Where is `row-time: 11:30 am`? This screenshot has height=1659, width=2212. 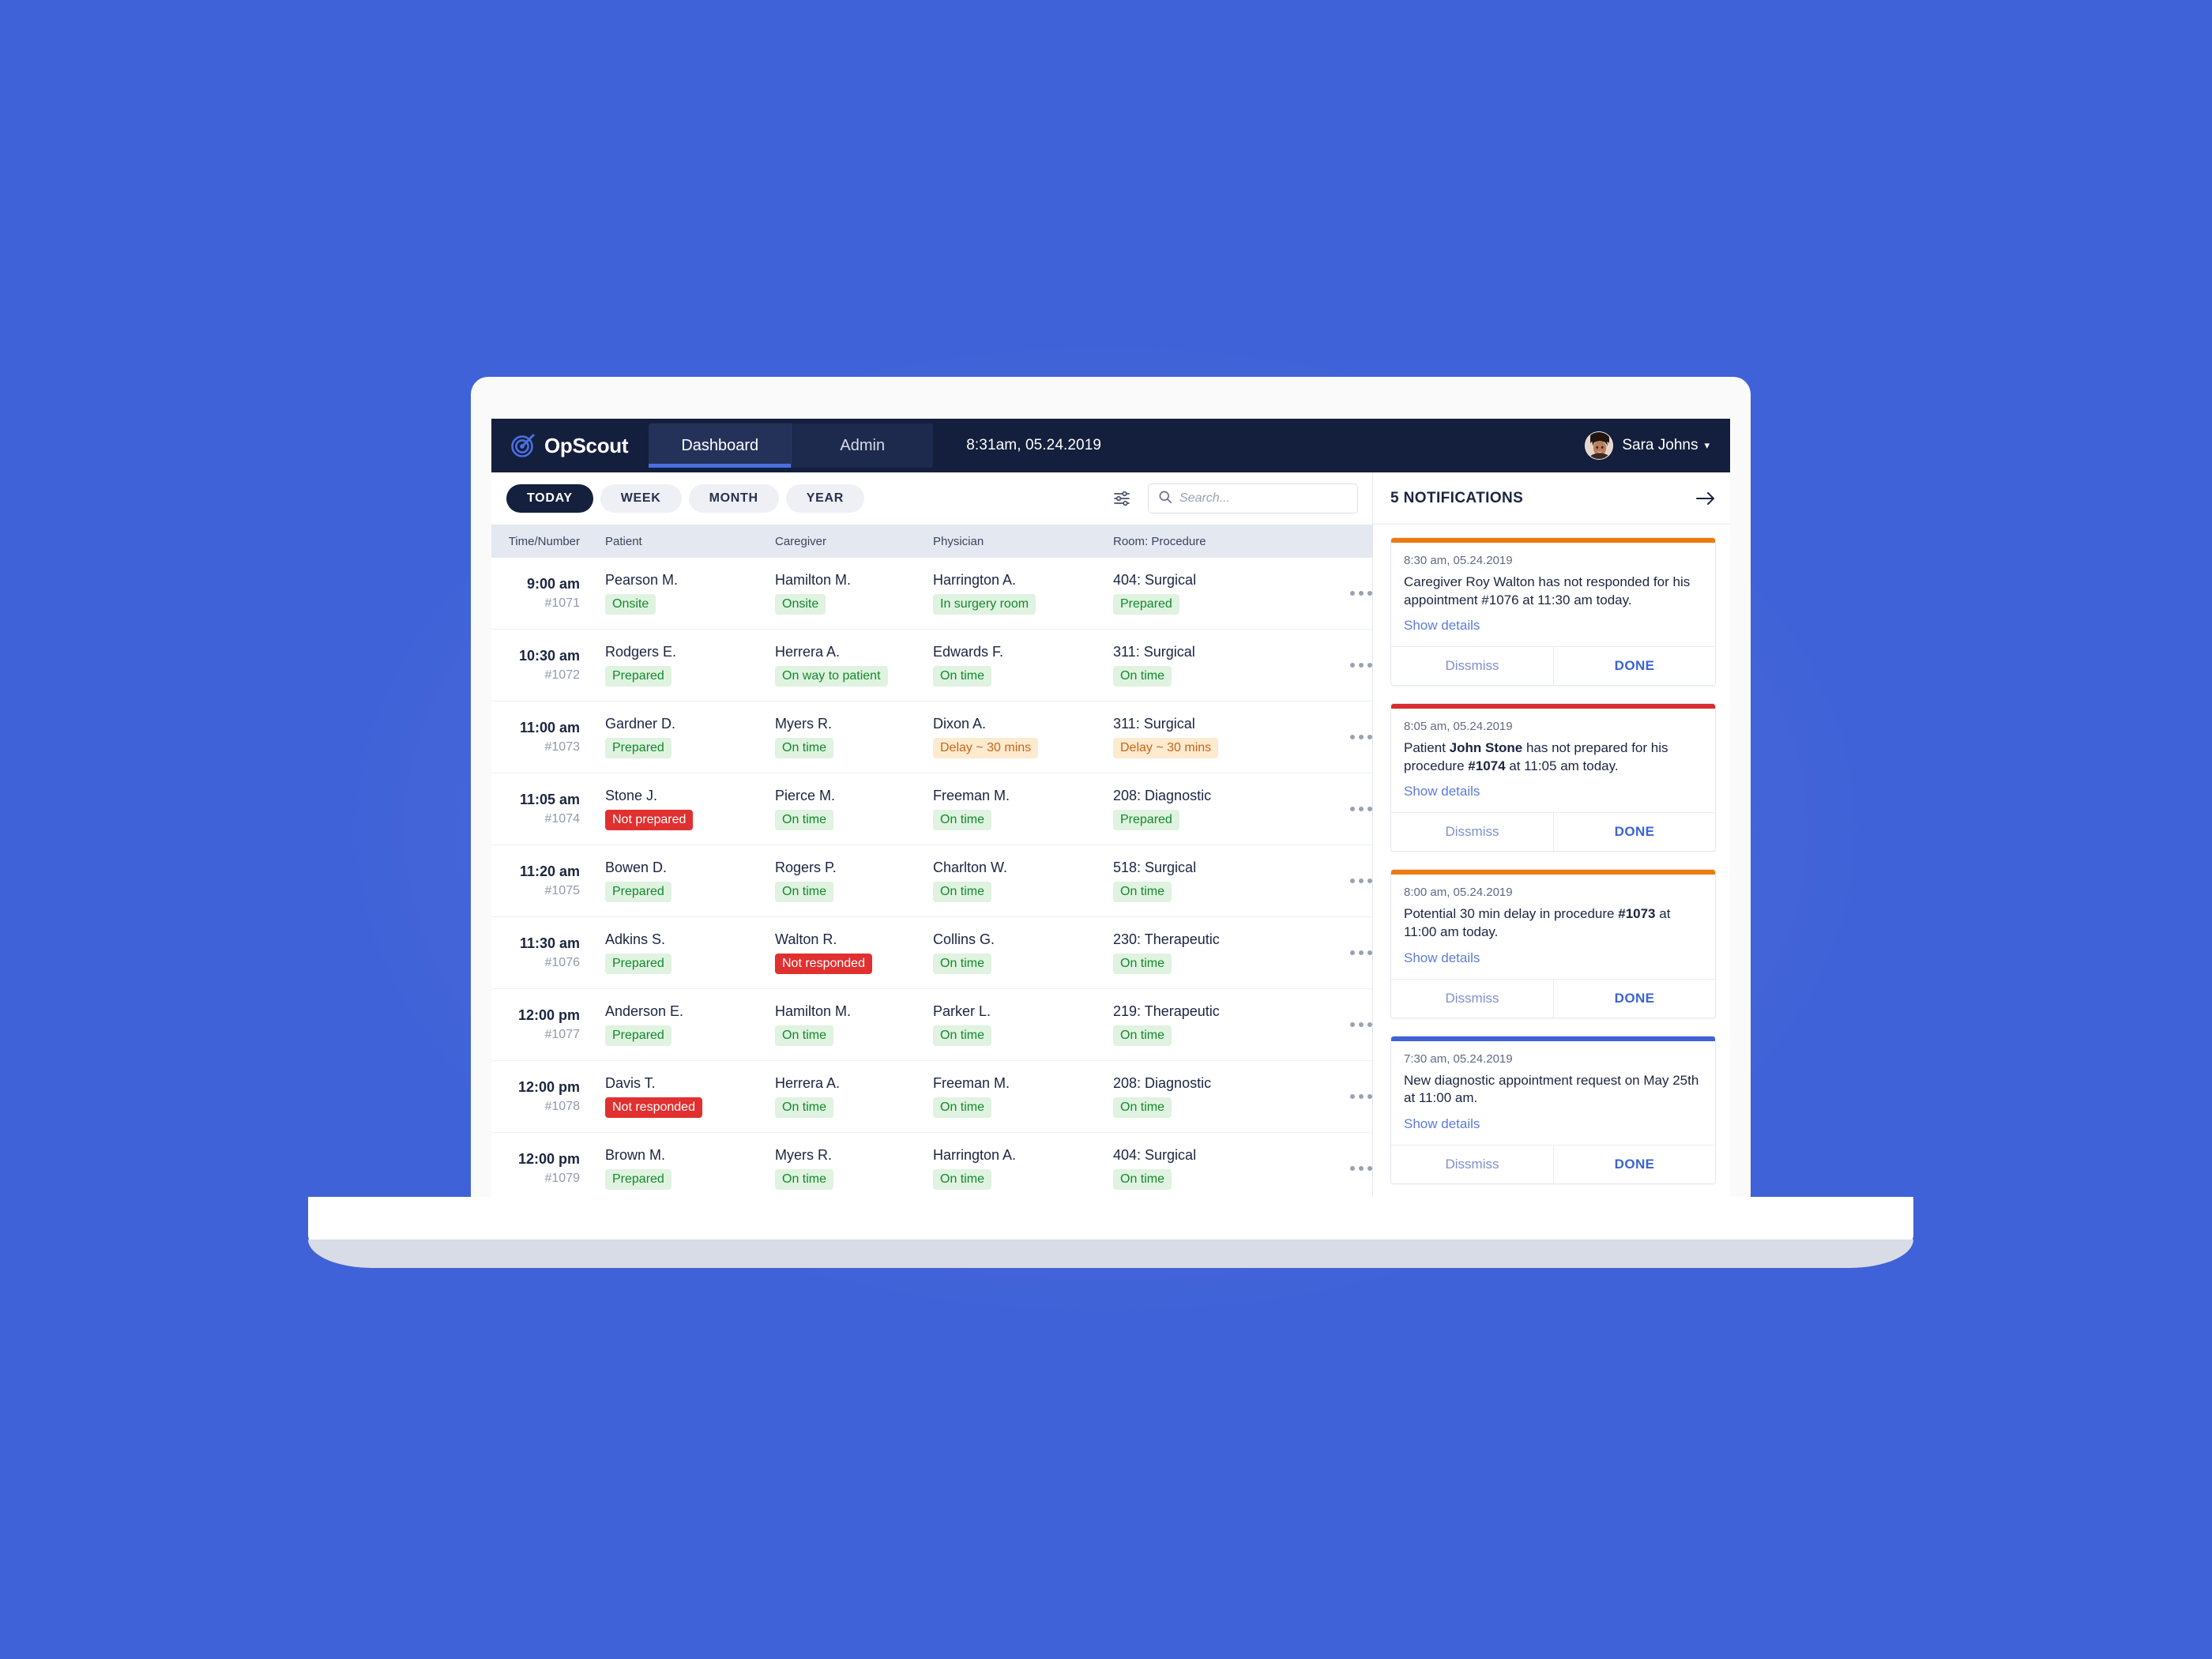 row-time: 11:30 am is located at coordinates (550, 943).